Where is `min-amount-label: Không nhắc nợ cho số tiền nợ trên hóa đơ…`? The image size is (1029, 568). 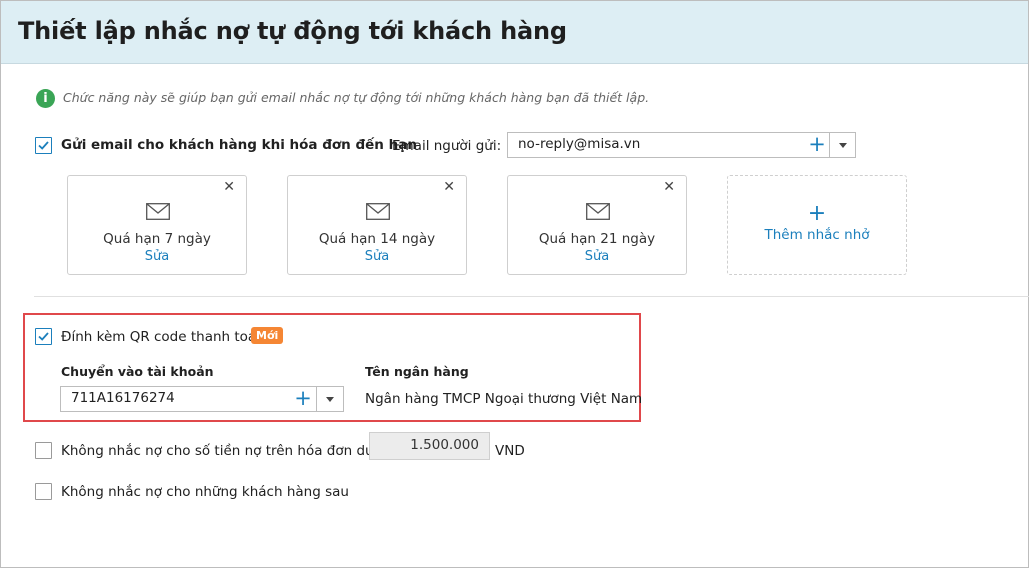 min-amount-label: Không nhắc nợ cho số tiền nợ trên hóa đơ… is located at coordinates (223, 451).